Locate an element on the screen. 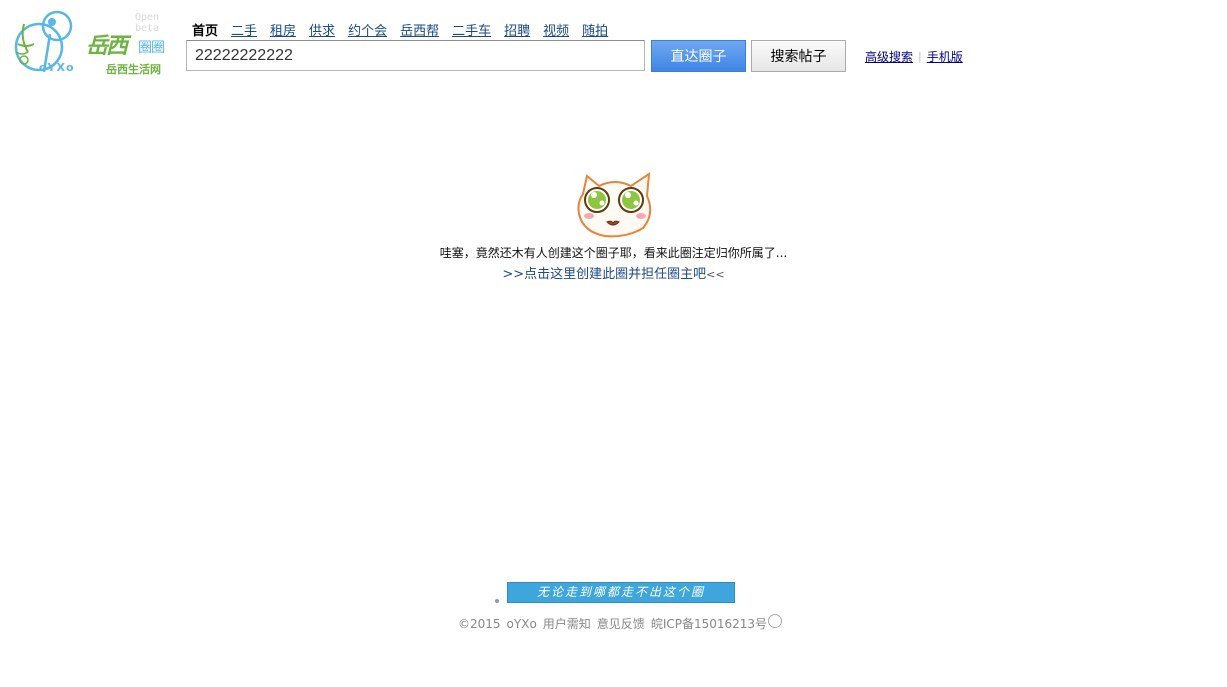 Image resolution: width=1227 pixels, height=687 pixels. nav-item-date: 约个会 is located at coordinates (367, 29).